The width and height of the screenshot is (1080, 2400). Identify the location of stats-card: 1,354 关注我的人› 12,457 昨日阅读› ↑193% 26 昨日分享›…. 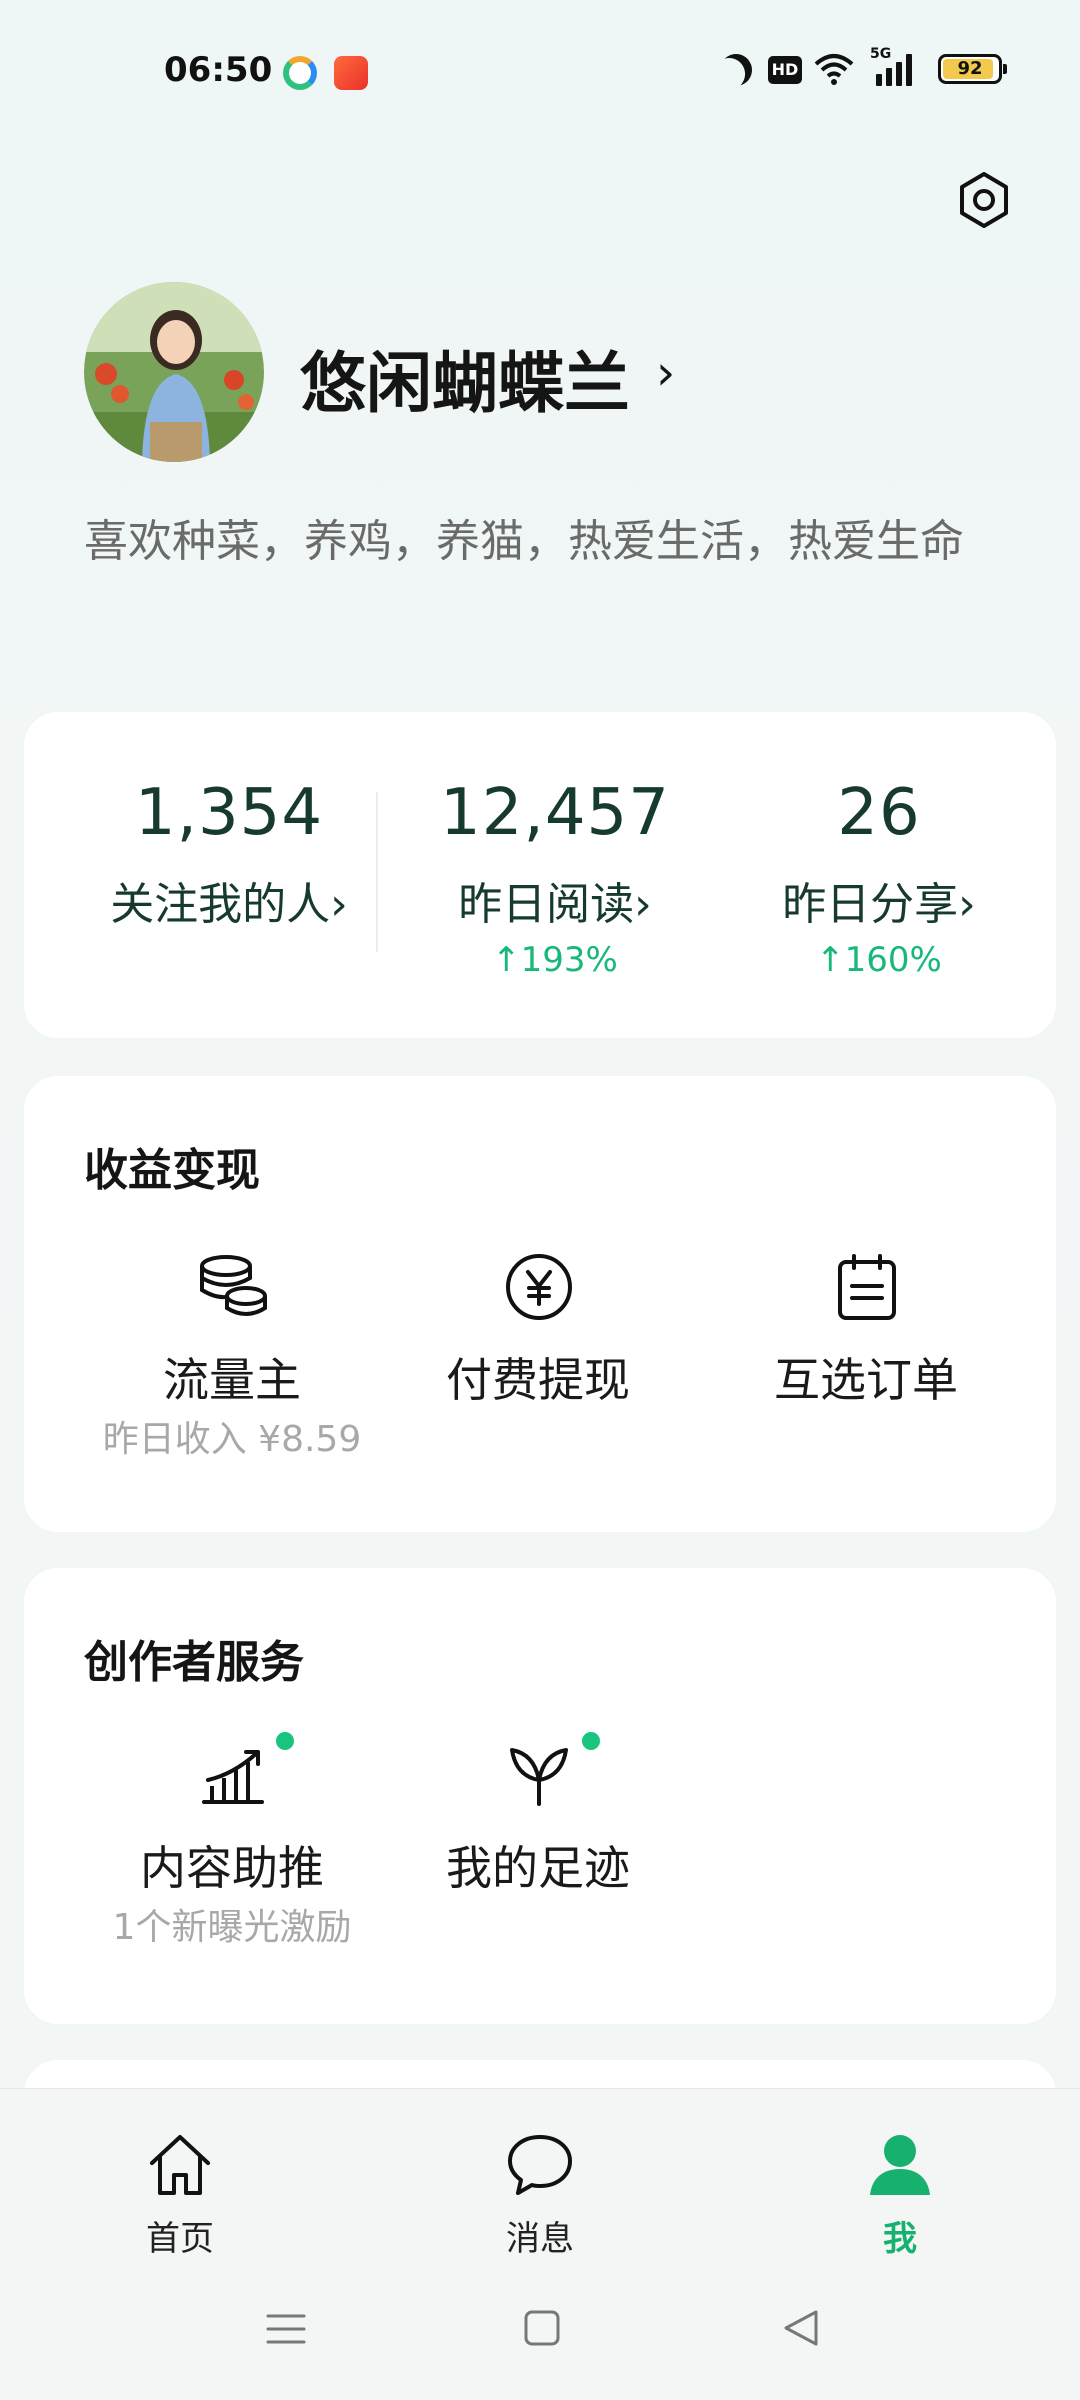
(540, 875).